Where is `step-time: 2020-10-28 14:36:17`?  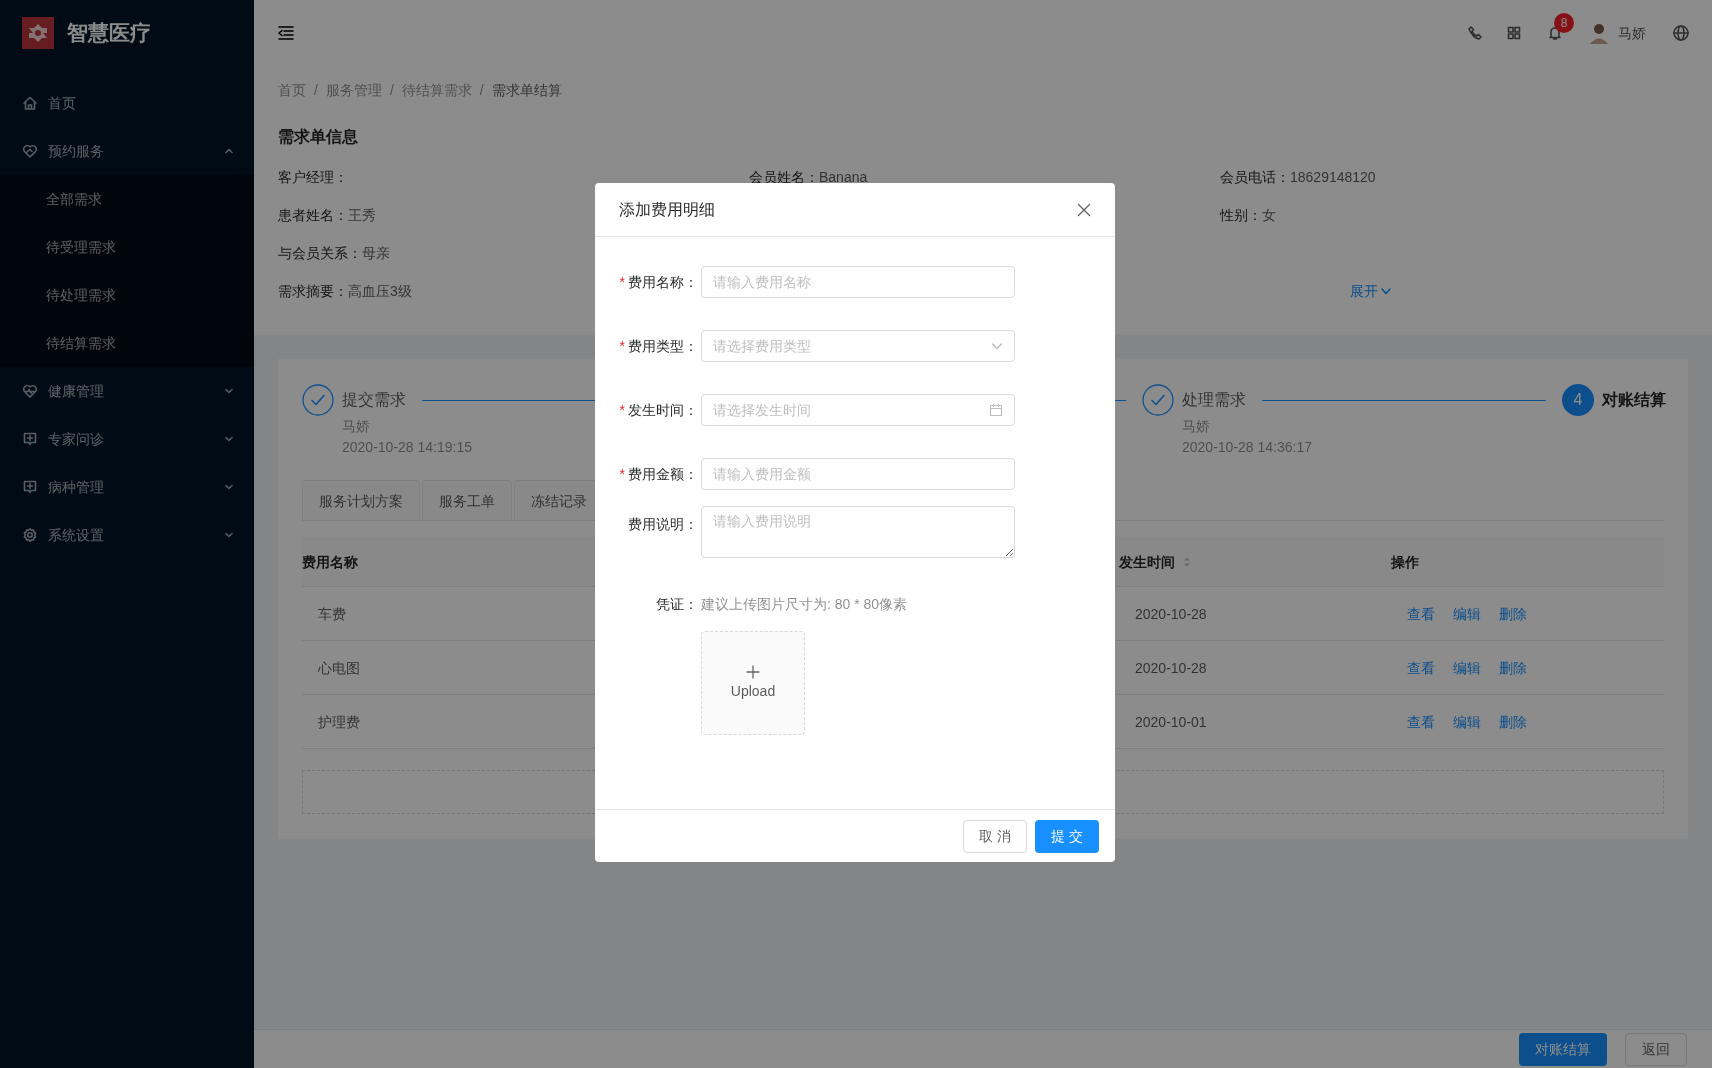 step-time: 2020-10-28 14:36:17 is located at coordinates (1247, 447).